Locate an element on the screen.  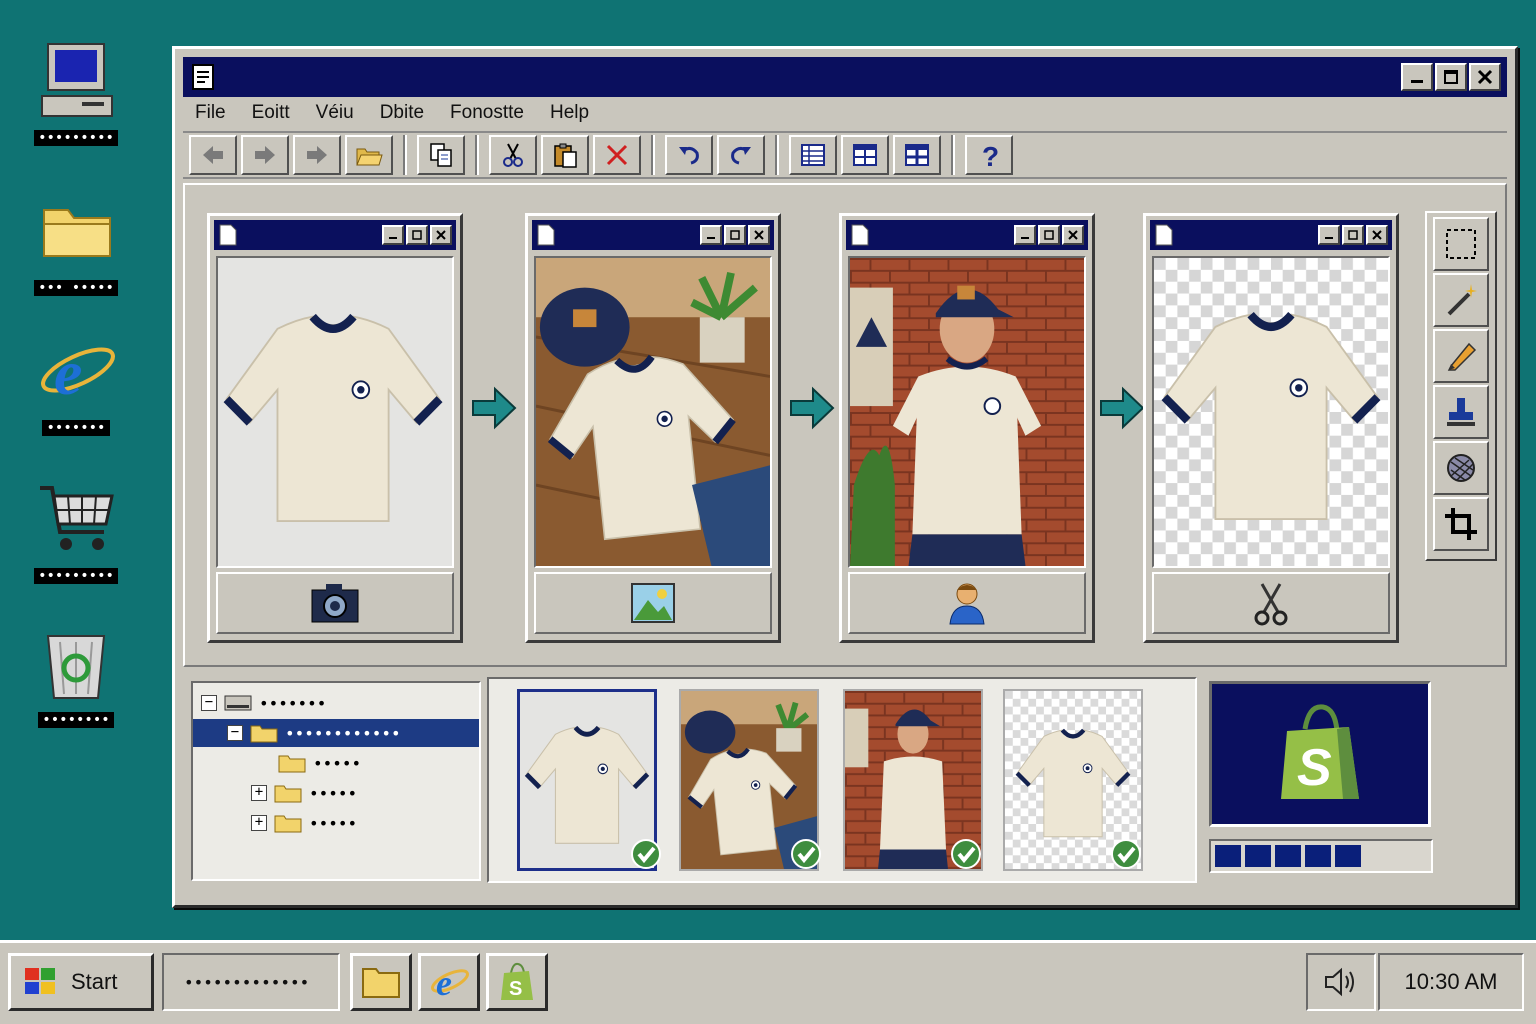
marquee-select-icon is located at coordinates (1461, 244).